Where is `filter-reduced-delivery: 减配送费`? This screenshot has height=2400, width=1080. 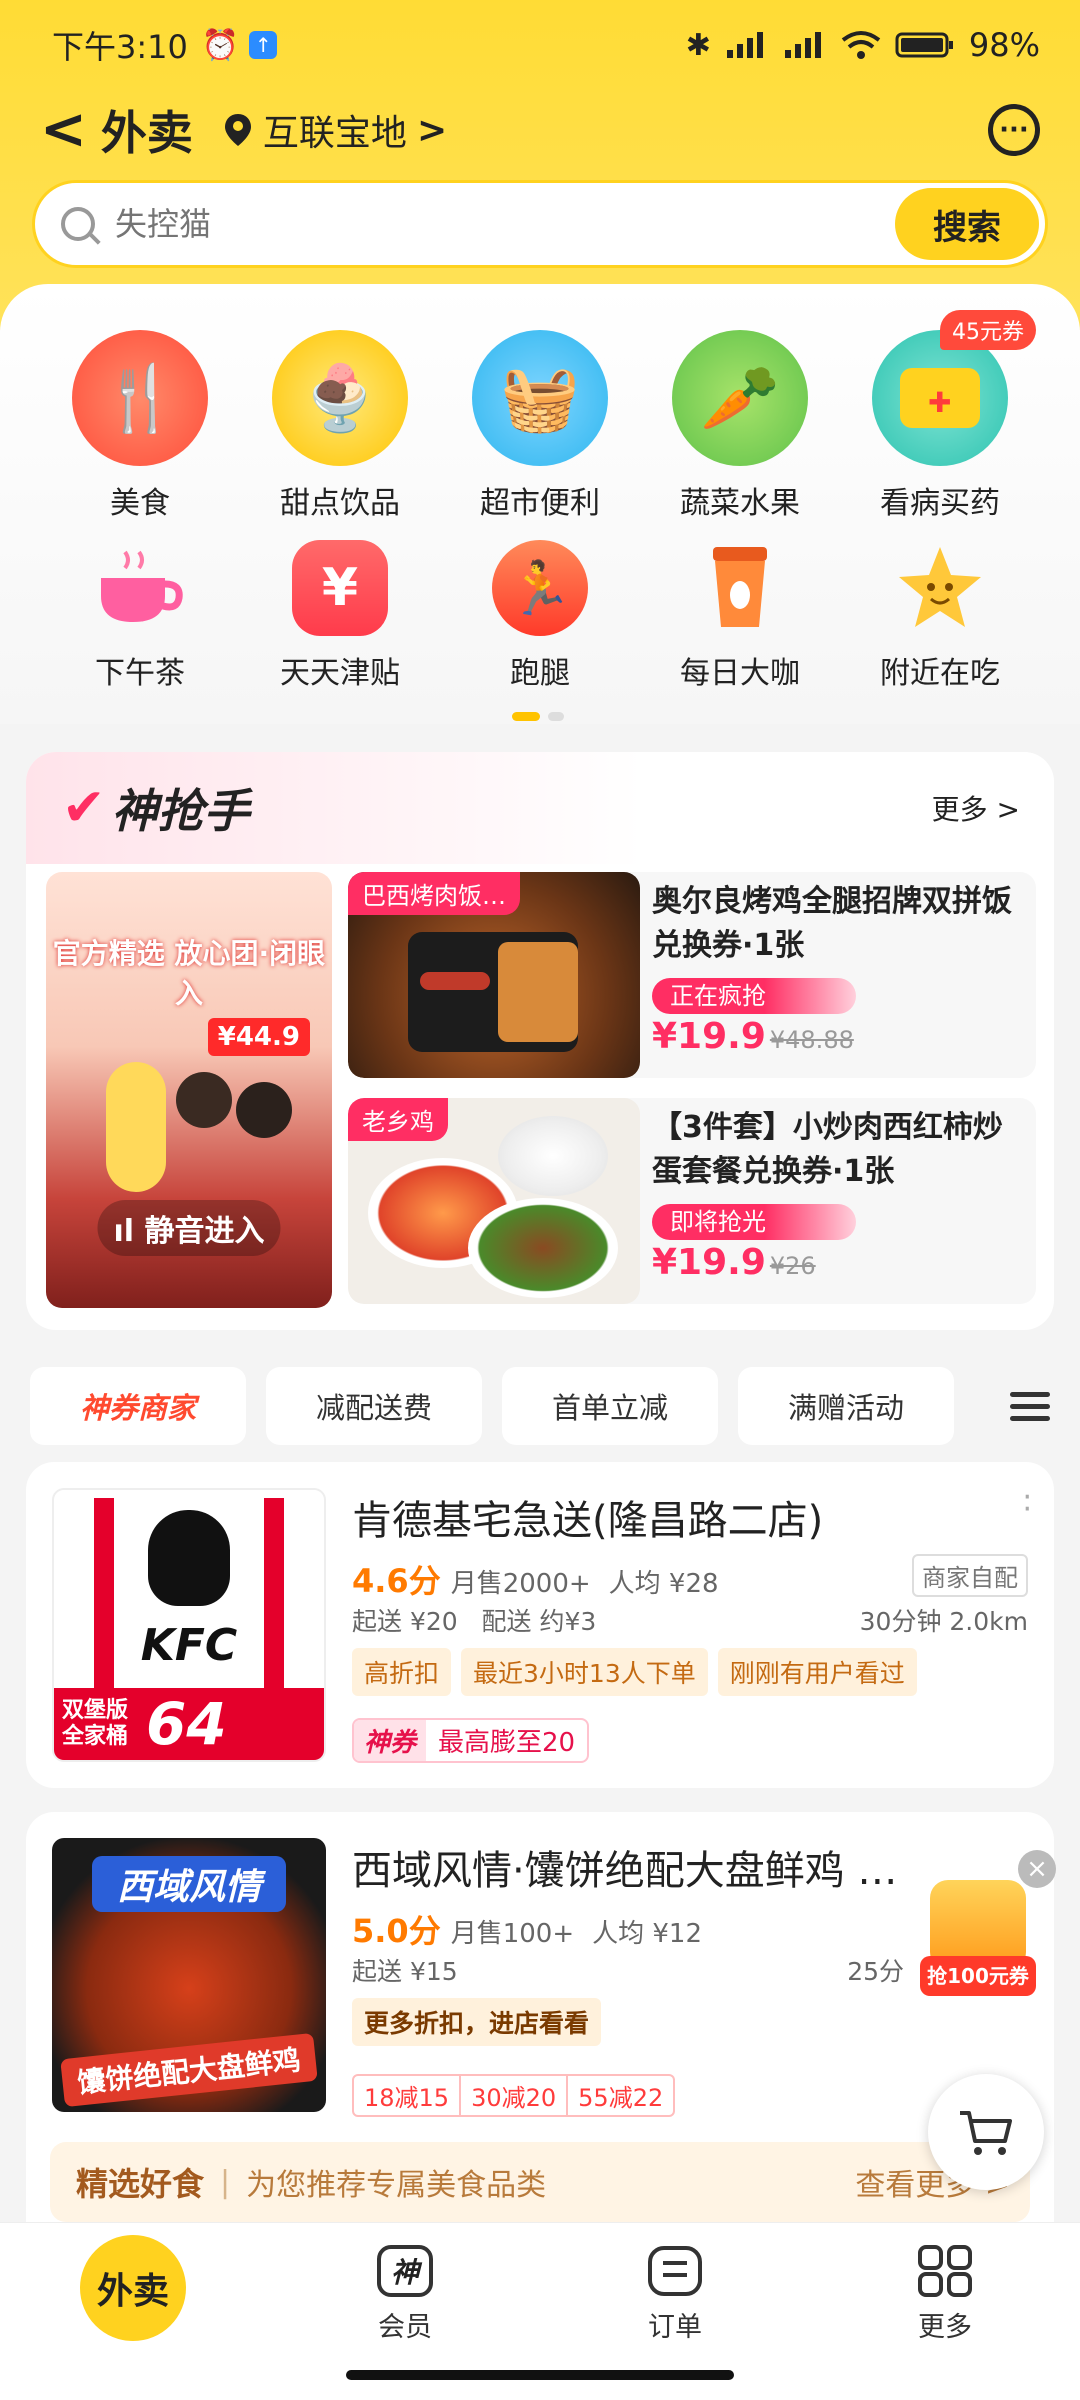 filter-reduced-delivery: 减配送费 is located at coordinates (374, 1406).